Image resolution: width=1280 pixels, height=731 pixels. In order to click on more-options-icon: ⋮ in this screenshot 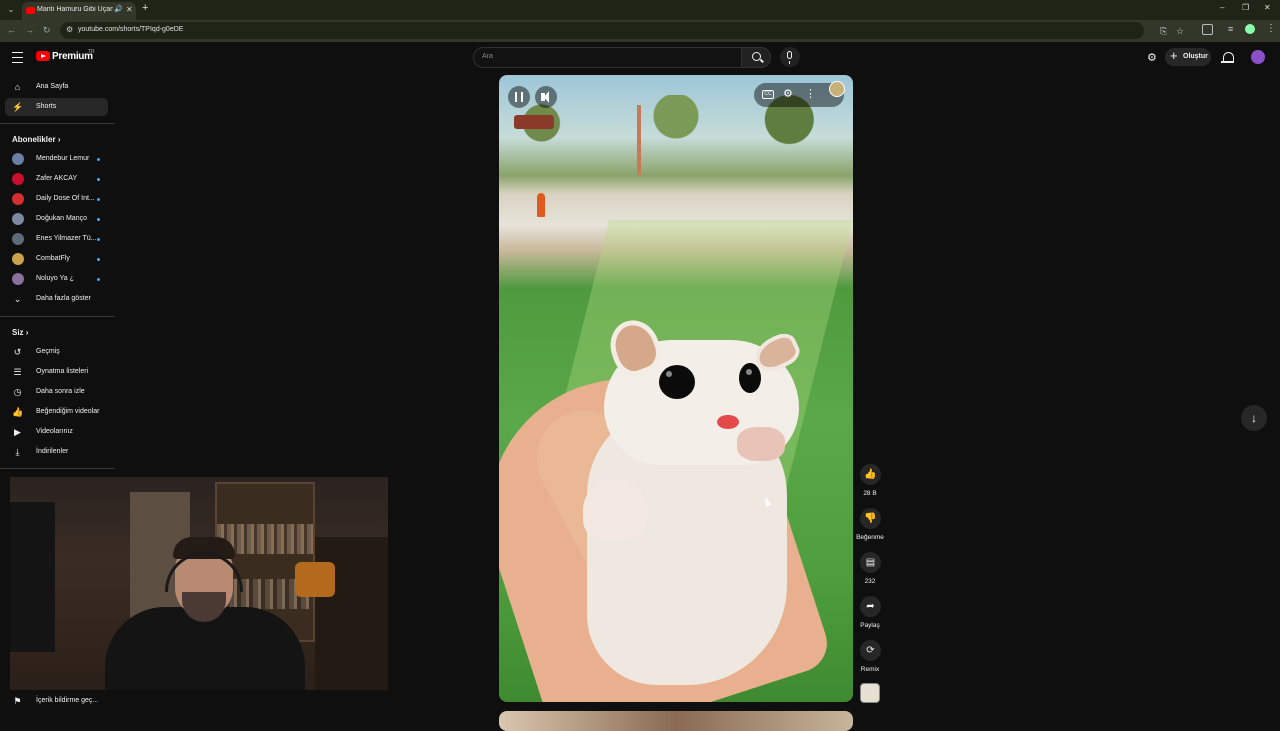, I will do `click(810, 93)`.